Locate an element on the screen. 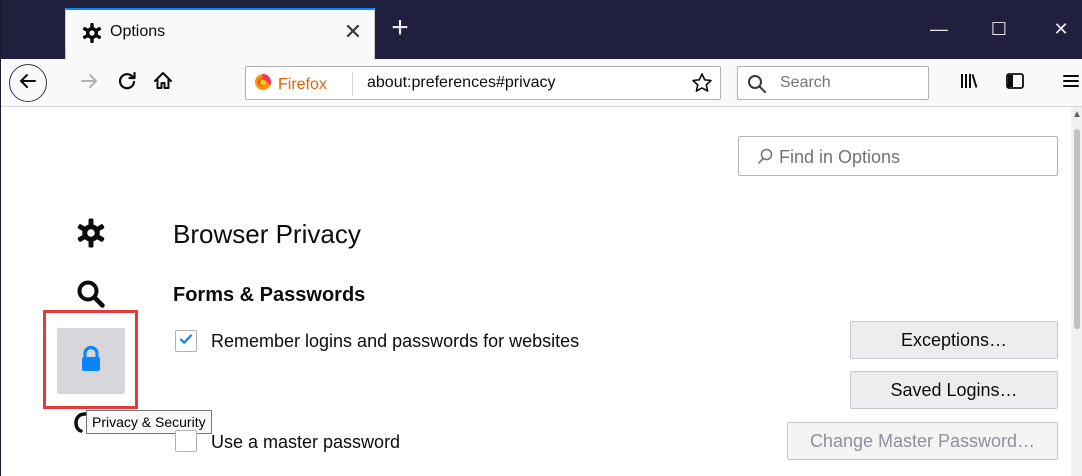 The width and height of the screenshot is (1082, 476). checkmark-icon is located at coordinates (186, 341).